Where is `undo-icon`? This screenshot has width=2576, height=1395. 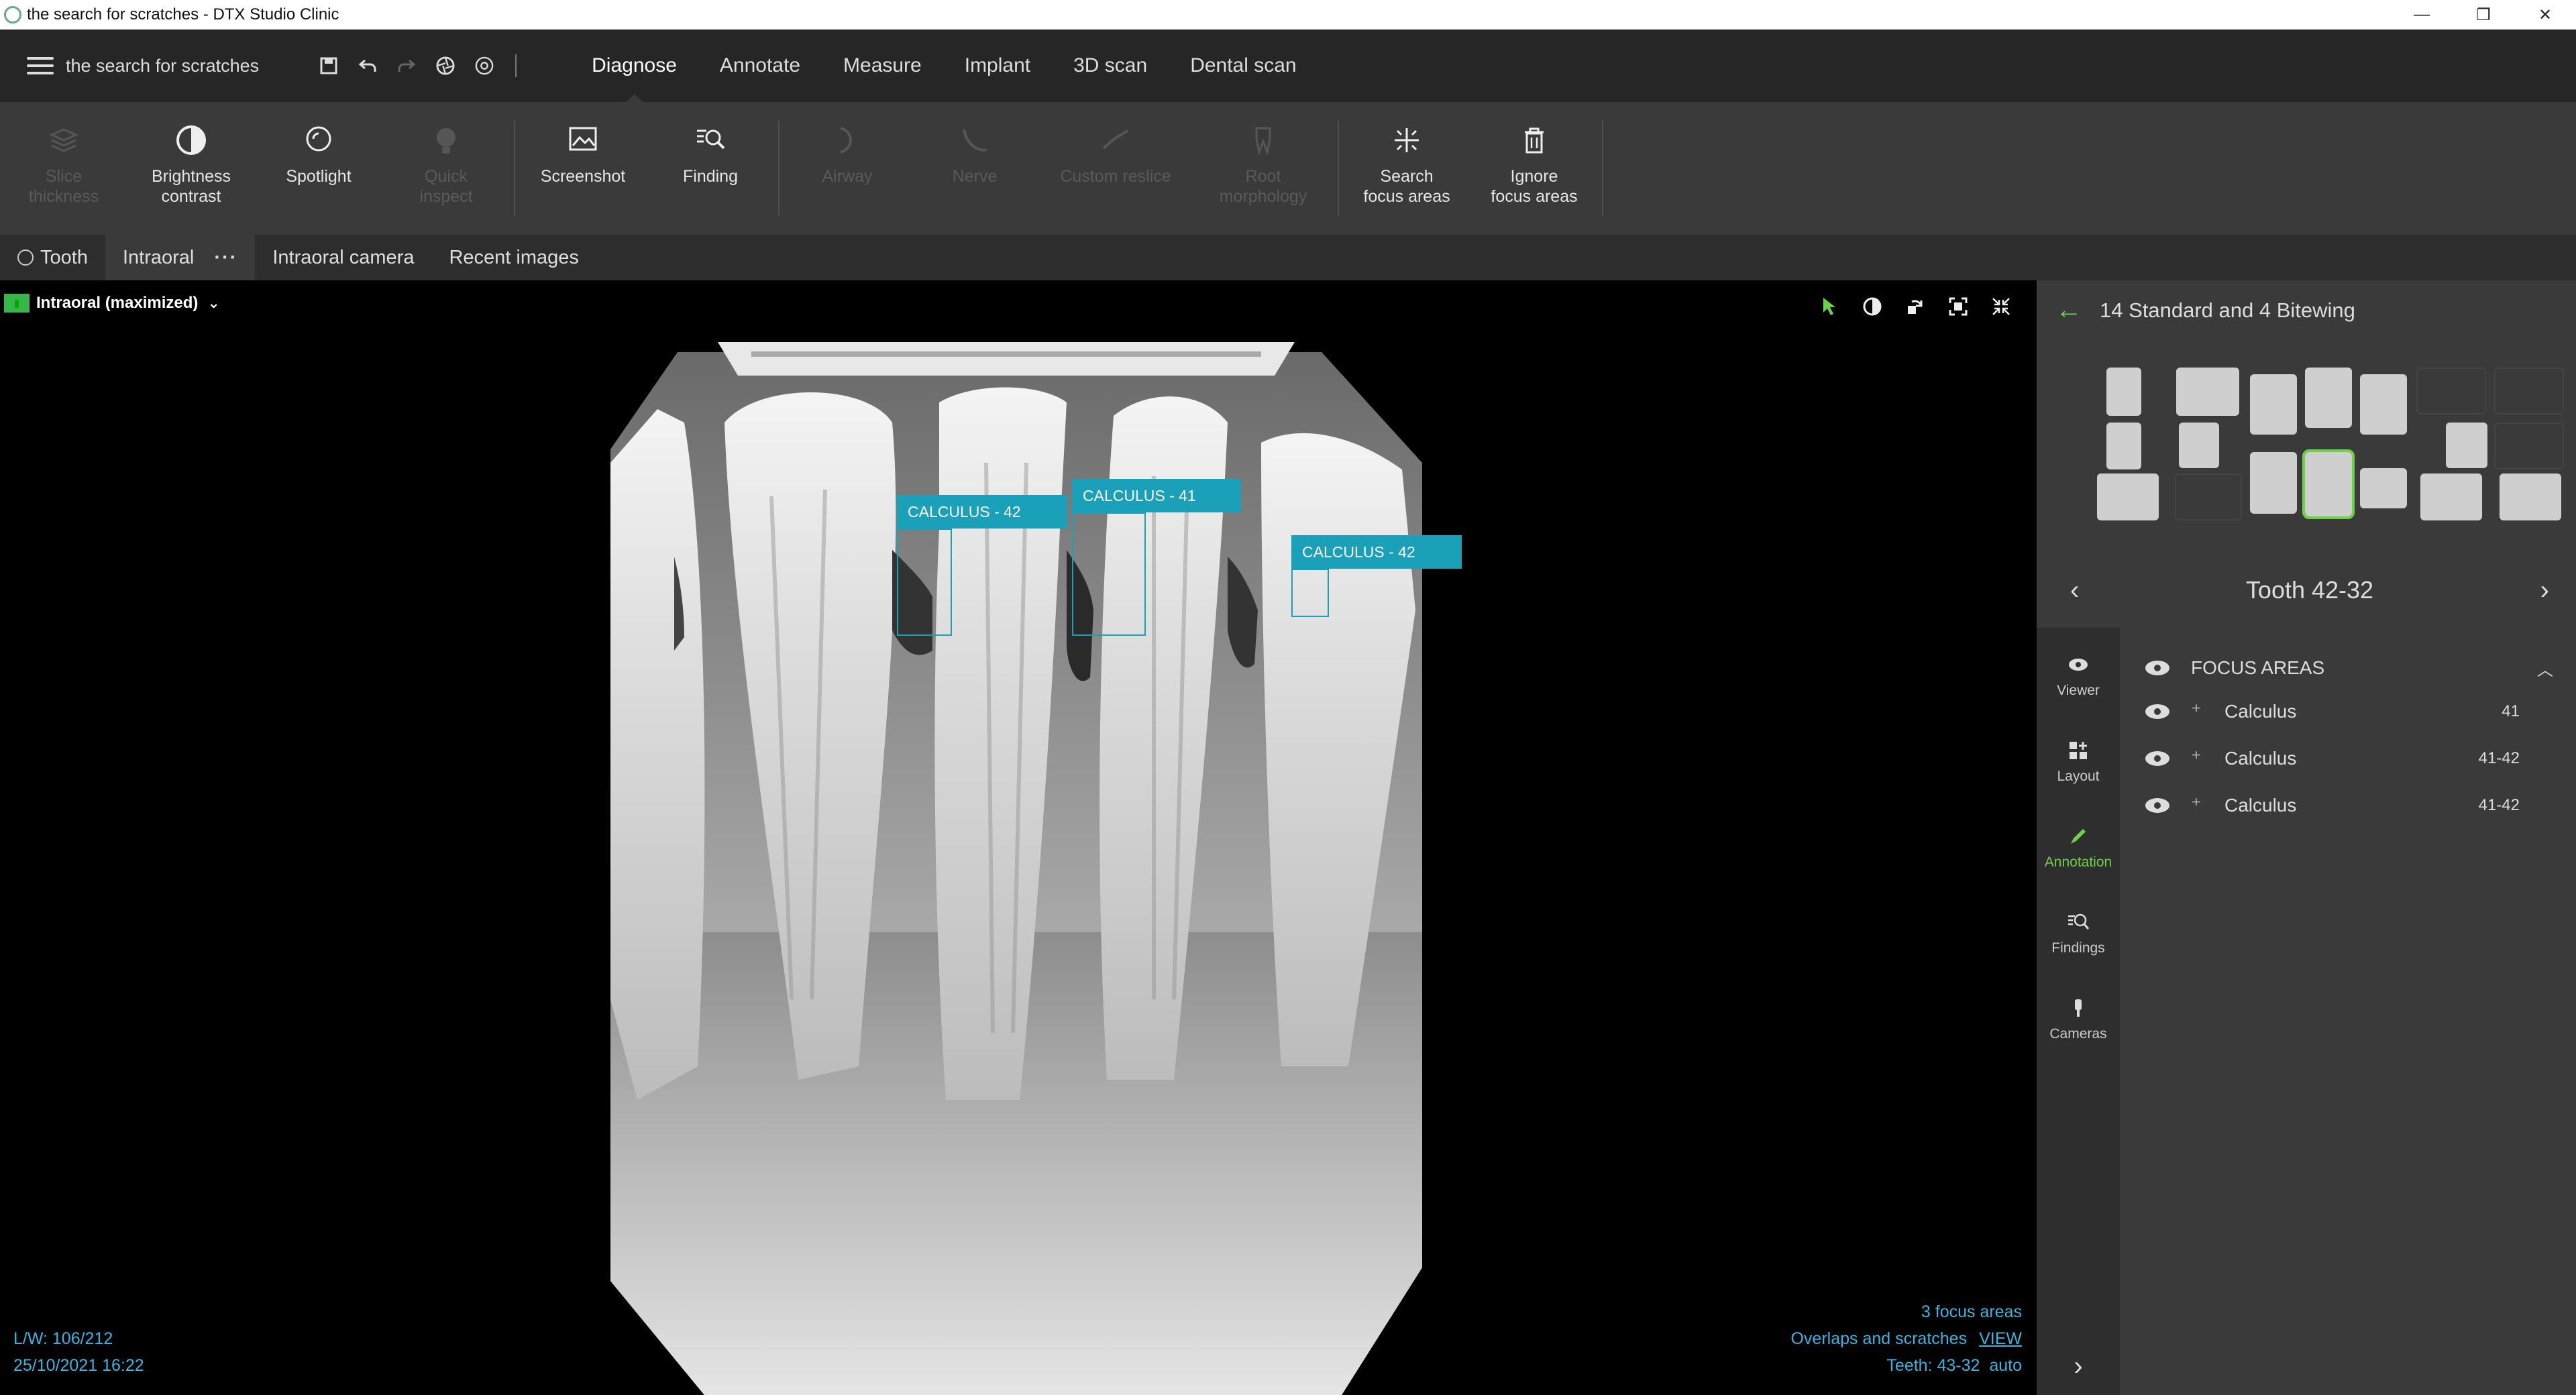 undo-icon is located at coordinates (367, 65).